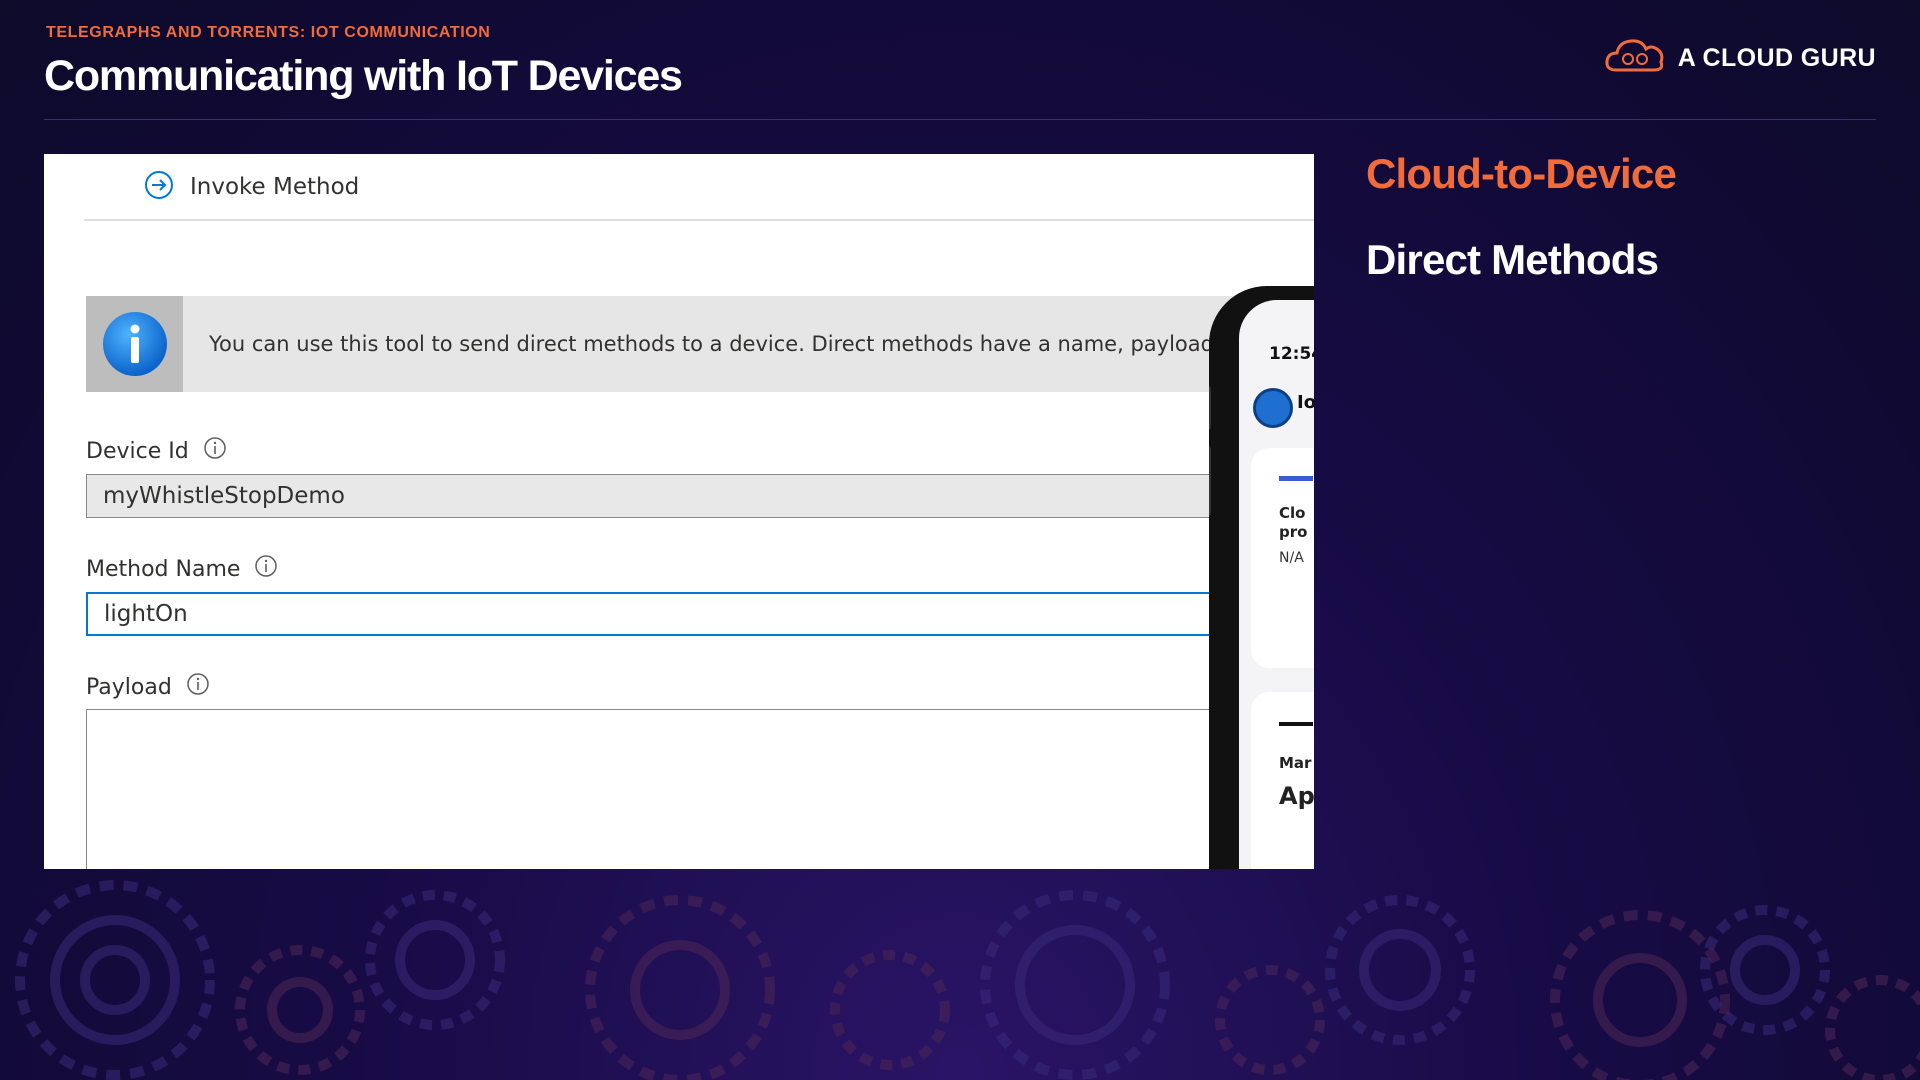 The height and width of the screenshot is (1080, 1920). I want to click on panel-header: Invoke Method, so click(699, 187).